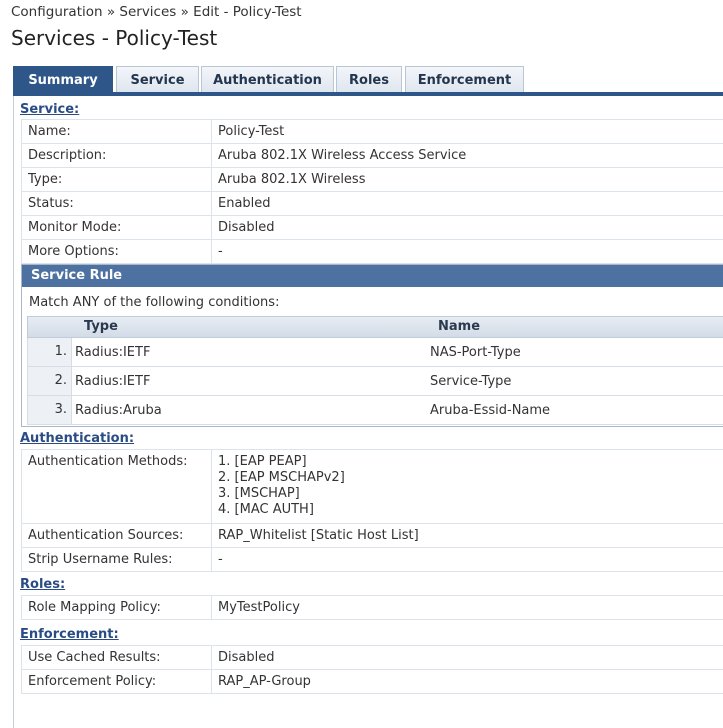 The width and height of the screenshot is (723, 728). I want to click on table-header: Type Name, so click(375, 327).